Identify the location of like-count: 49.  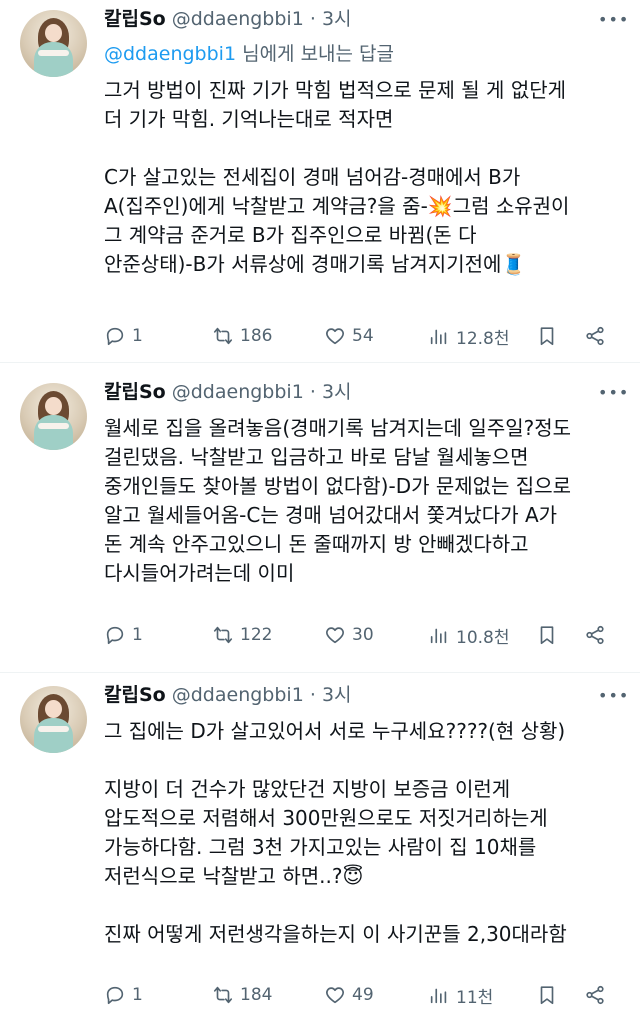
(363, 995).